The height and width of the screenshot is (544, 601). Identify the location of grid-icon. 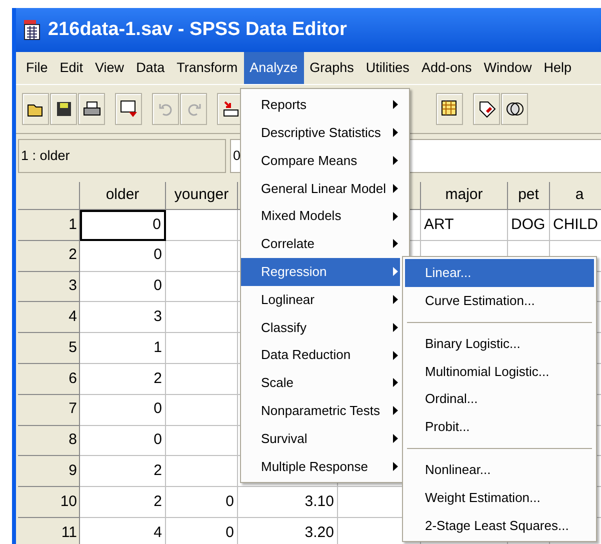
(449, 109).